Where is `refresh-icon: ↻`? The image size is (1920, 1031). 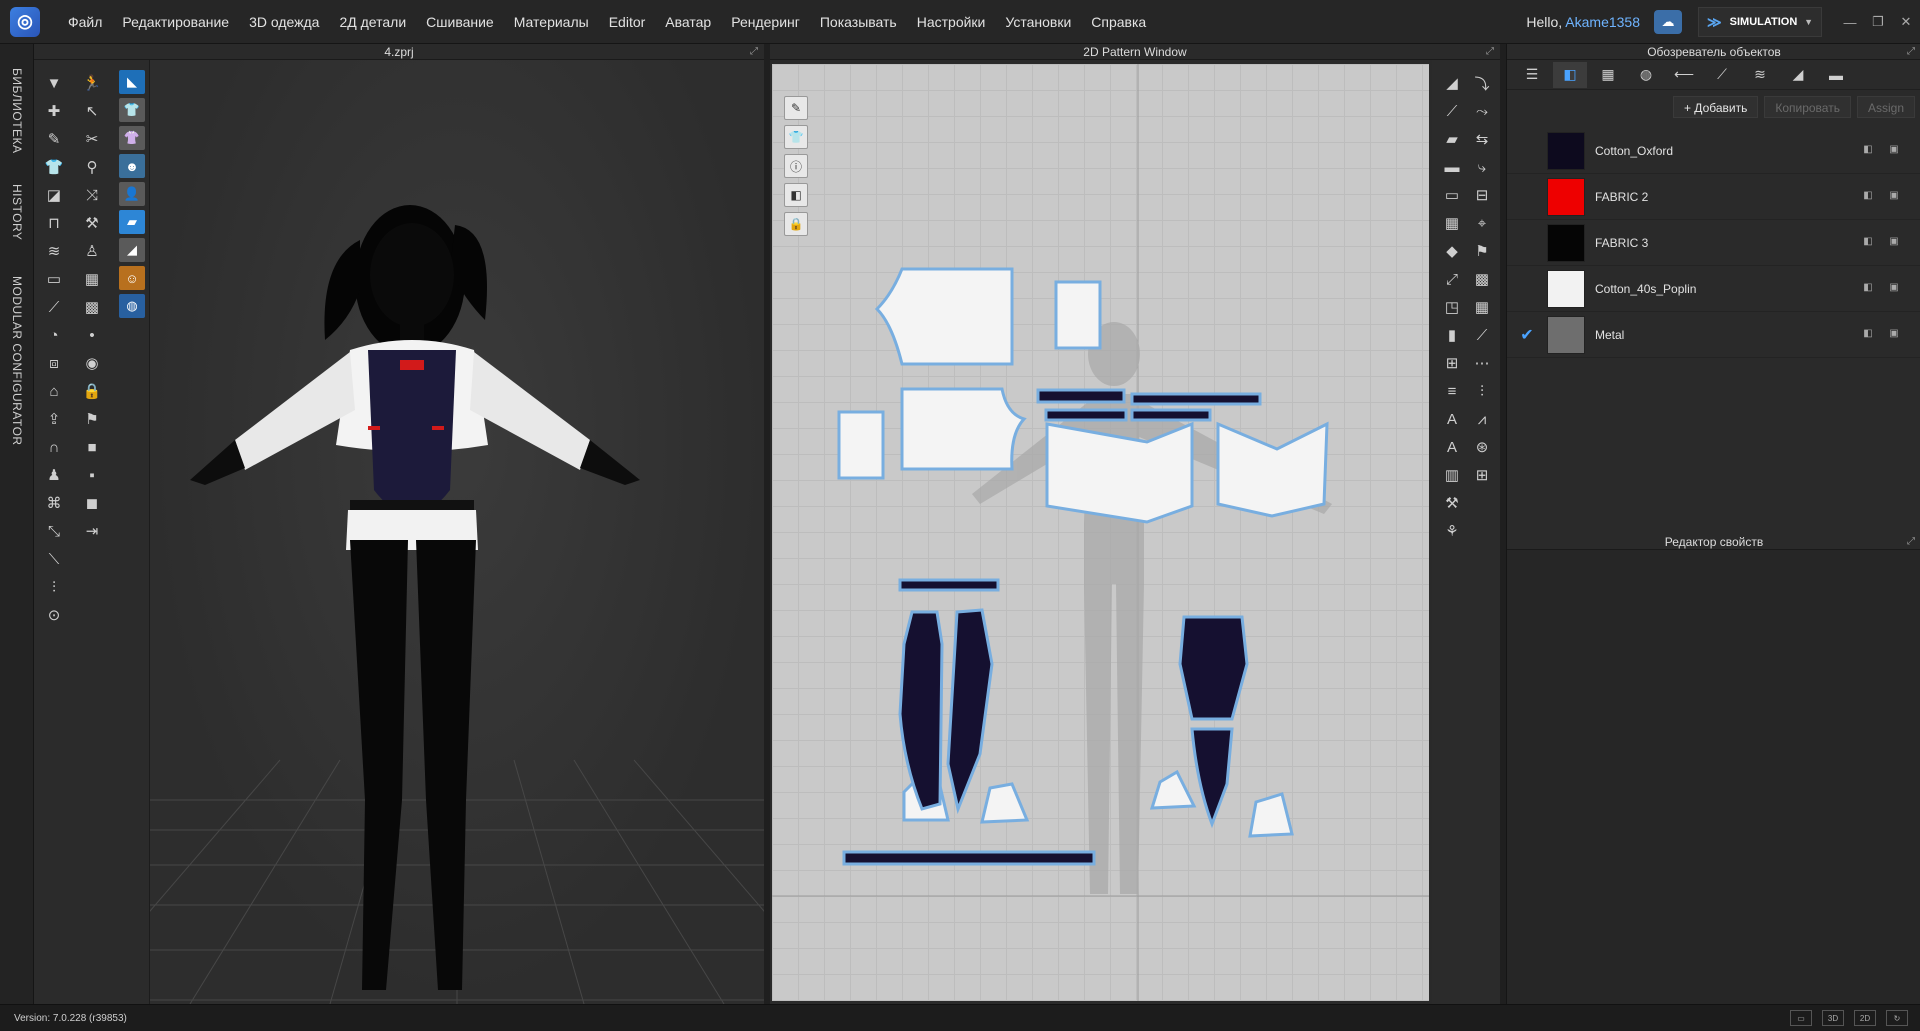 refresh-icon: ↻ is located at coordinates (1897, 1018).